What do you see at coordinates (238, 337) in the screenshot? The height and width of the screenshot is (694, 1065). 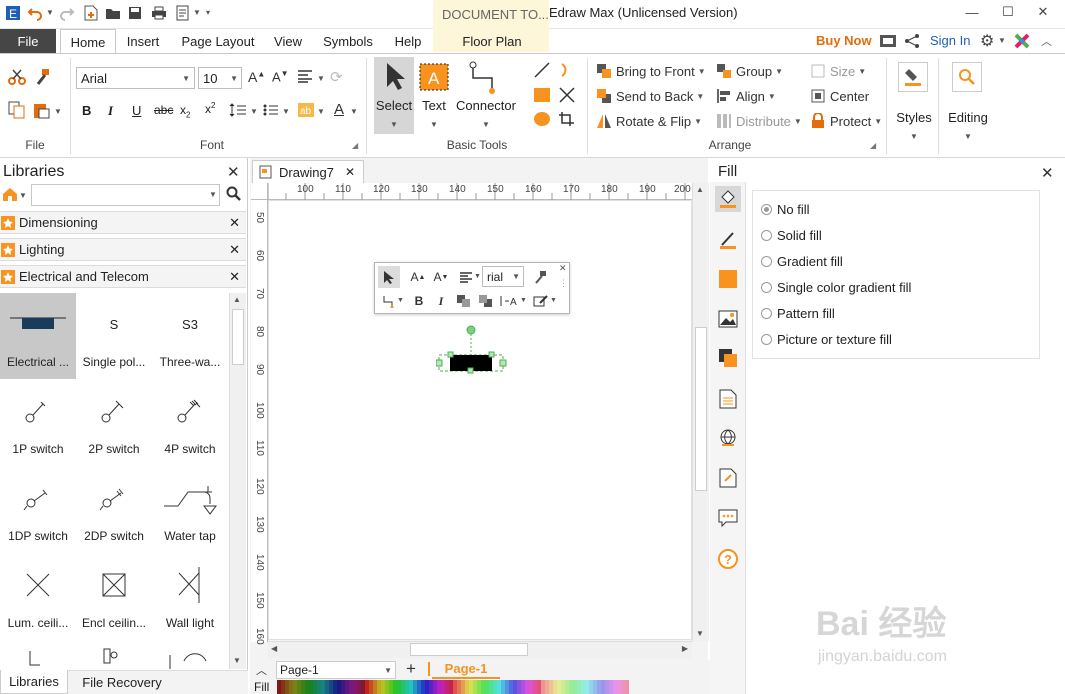 I see `libraries-scroll-thumb` at bounding box center [238, 337].